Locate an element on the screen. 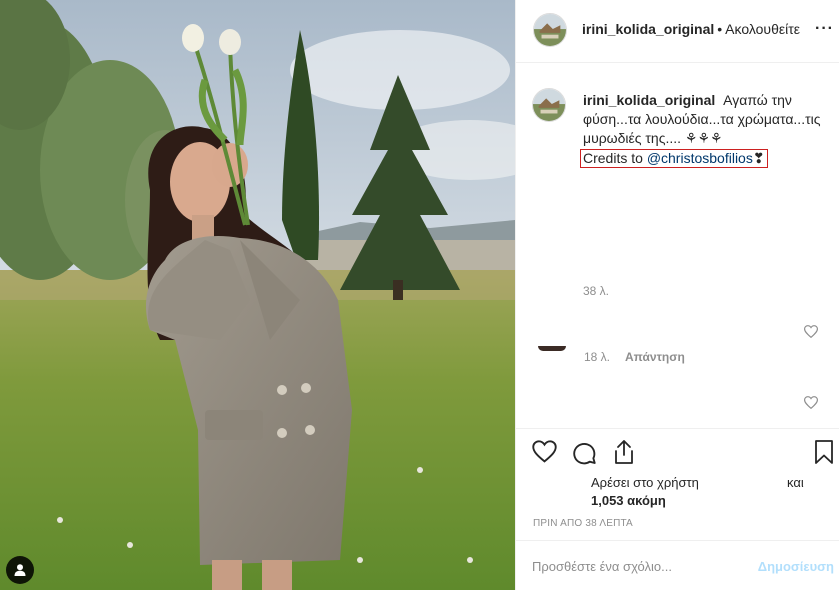 This screenshot has height=590, width=839. header-line: irini_kolida_original • Ακολουθείτε is located at coordinates (691, 29).